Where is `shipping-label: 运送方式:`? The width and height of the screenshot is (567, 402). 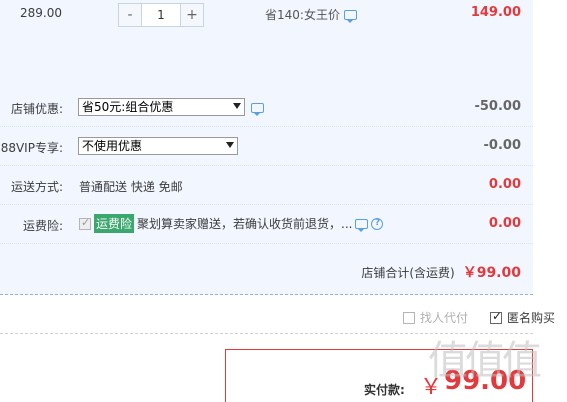 shipping-label: 运送方式: is located at coordinates (36, 187).